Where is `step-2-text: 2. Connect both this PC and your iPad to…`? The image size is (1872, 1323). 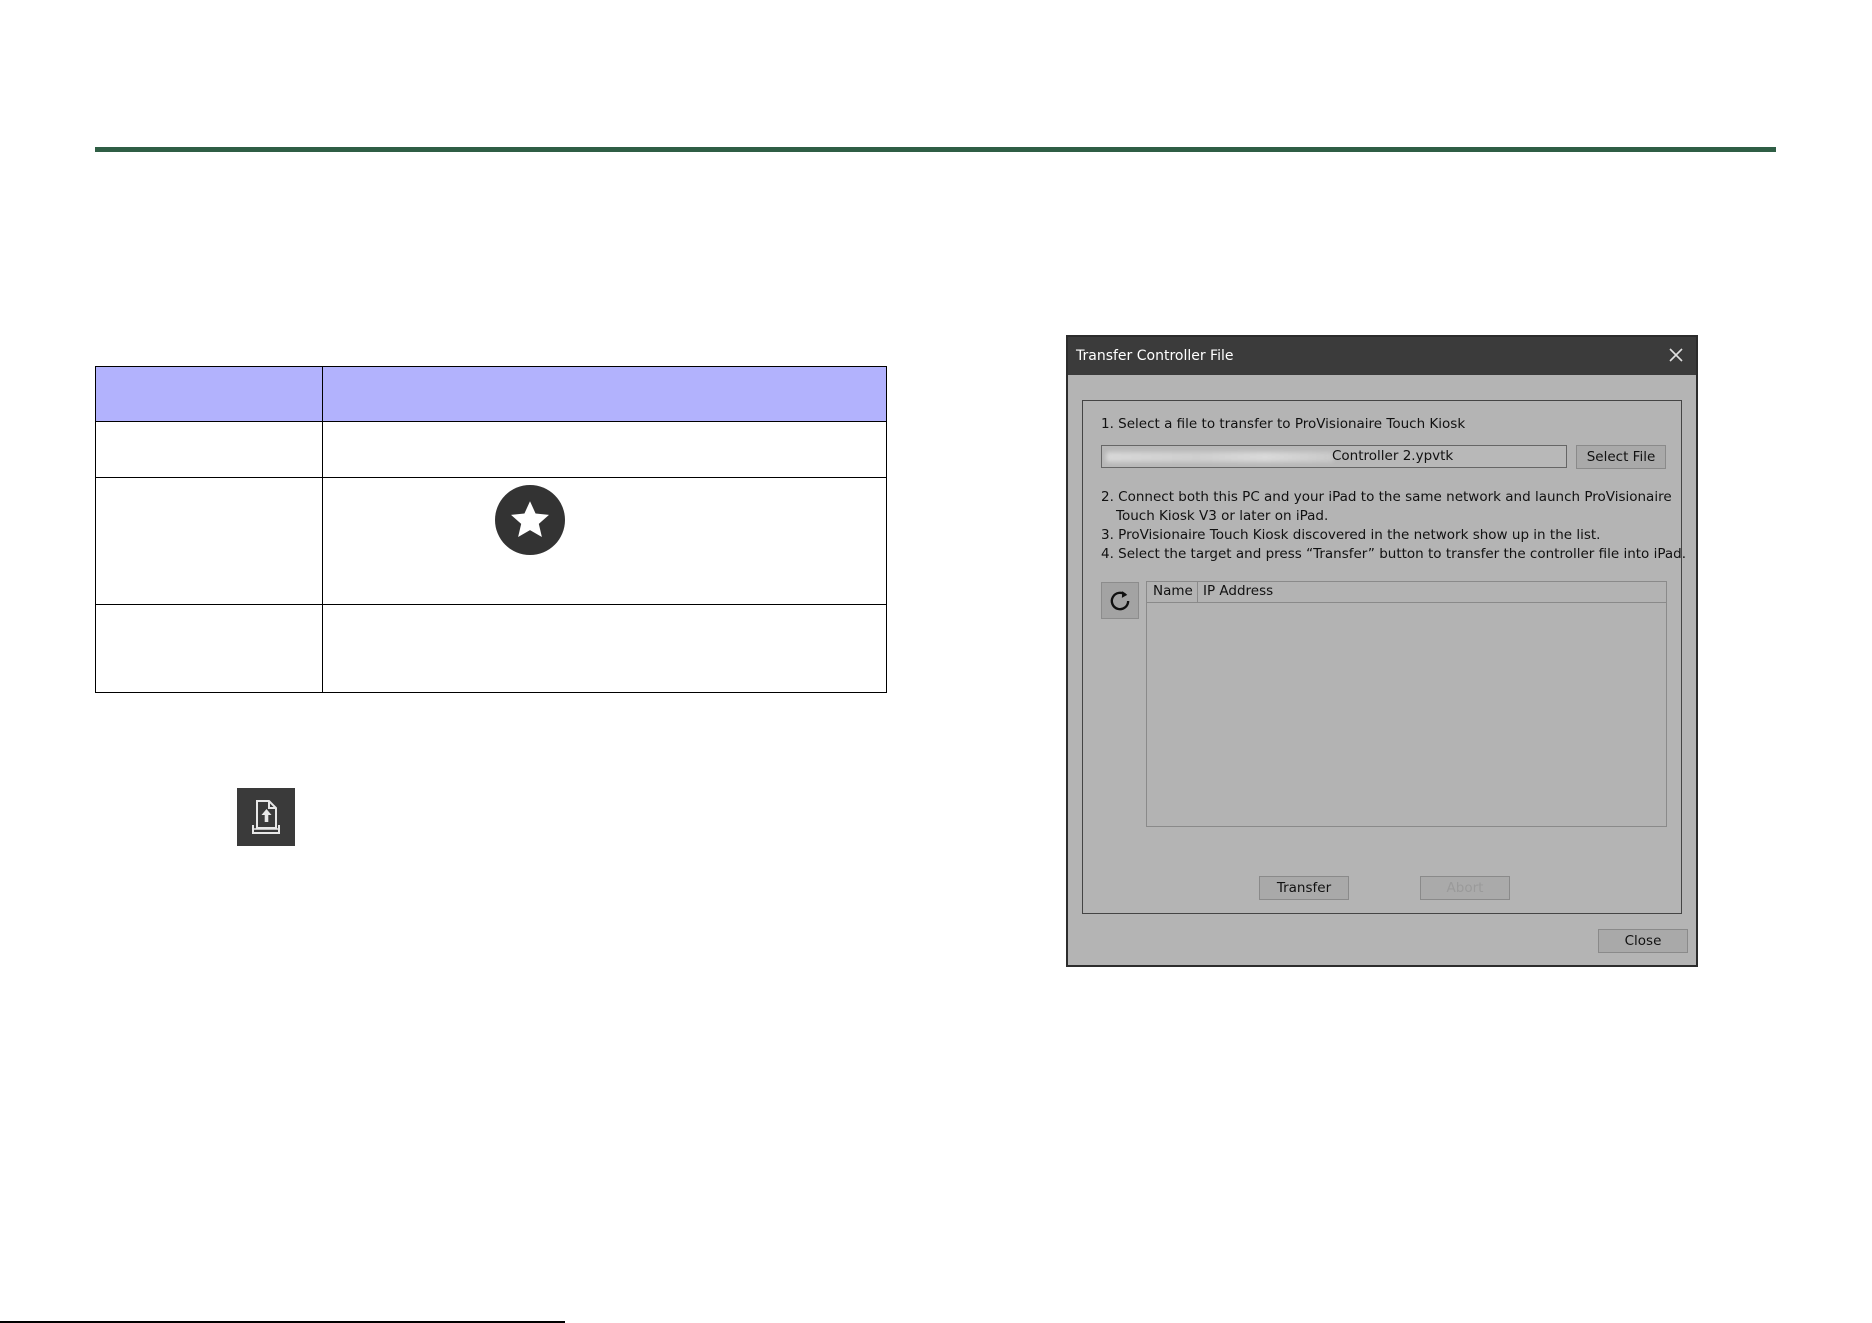 step-2-text: 2. Connect both this PC and your iPad to… is located at coordinates (1386, 497).